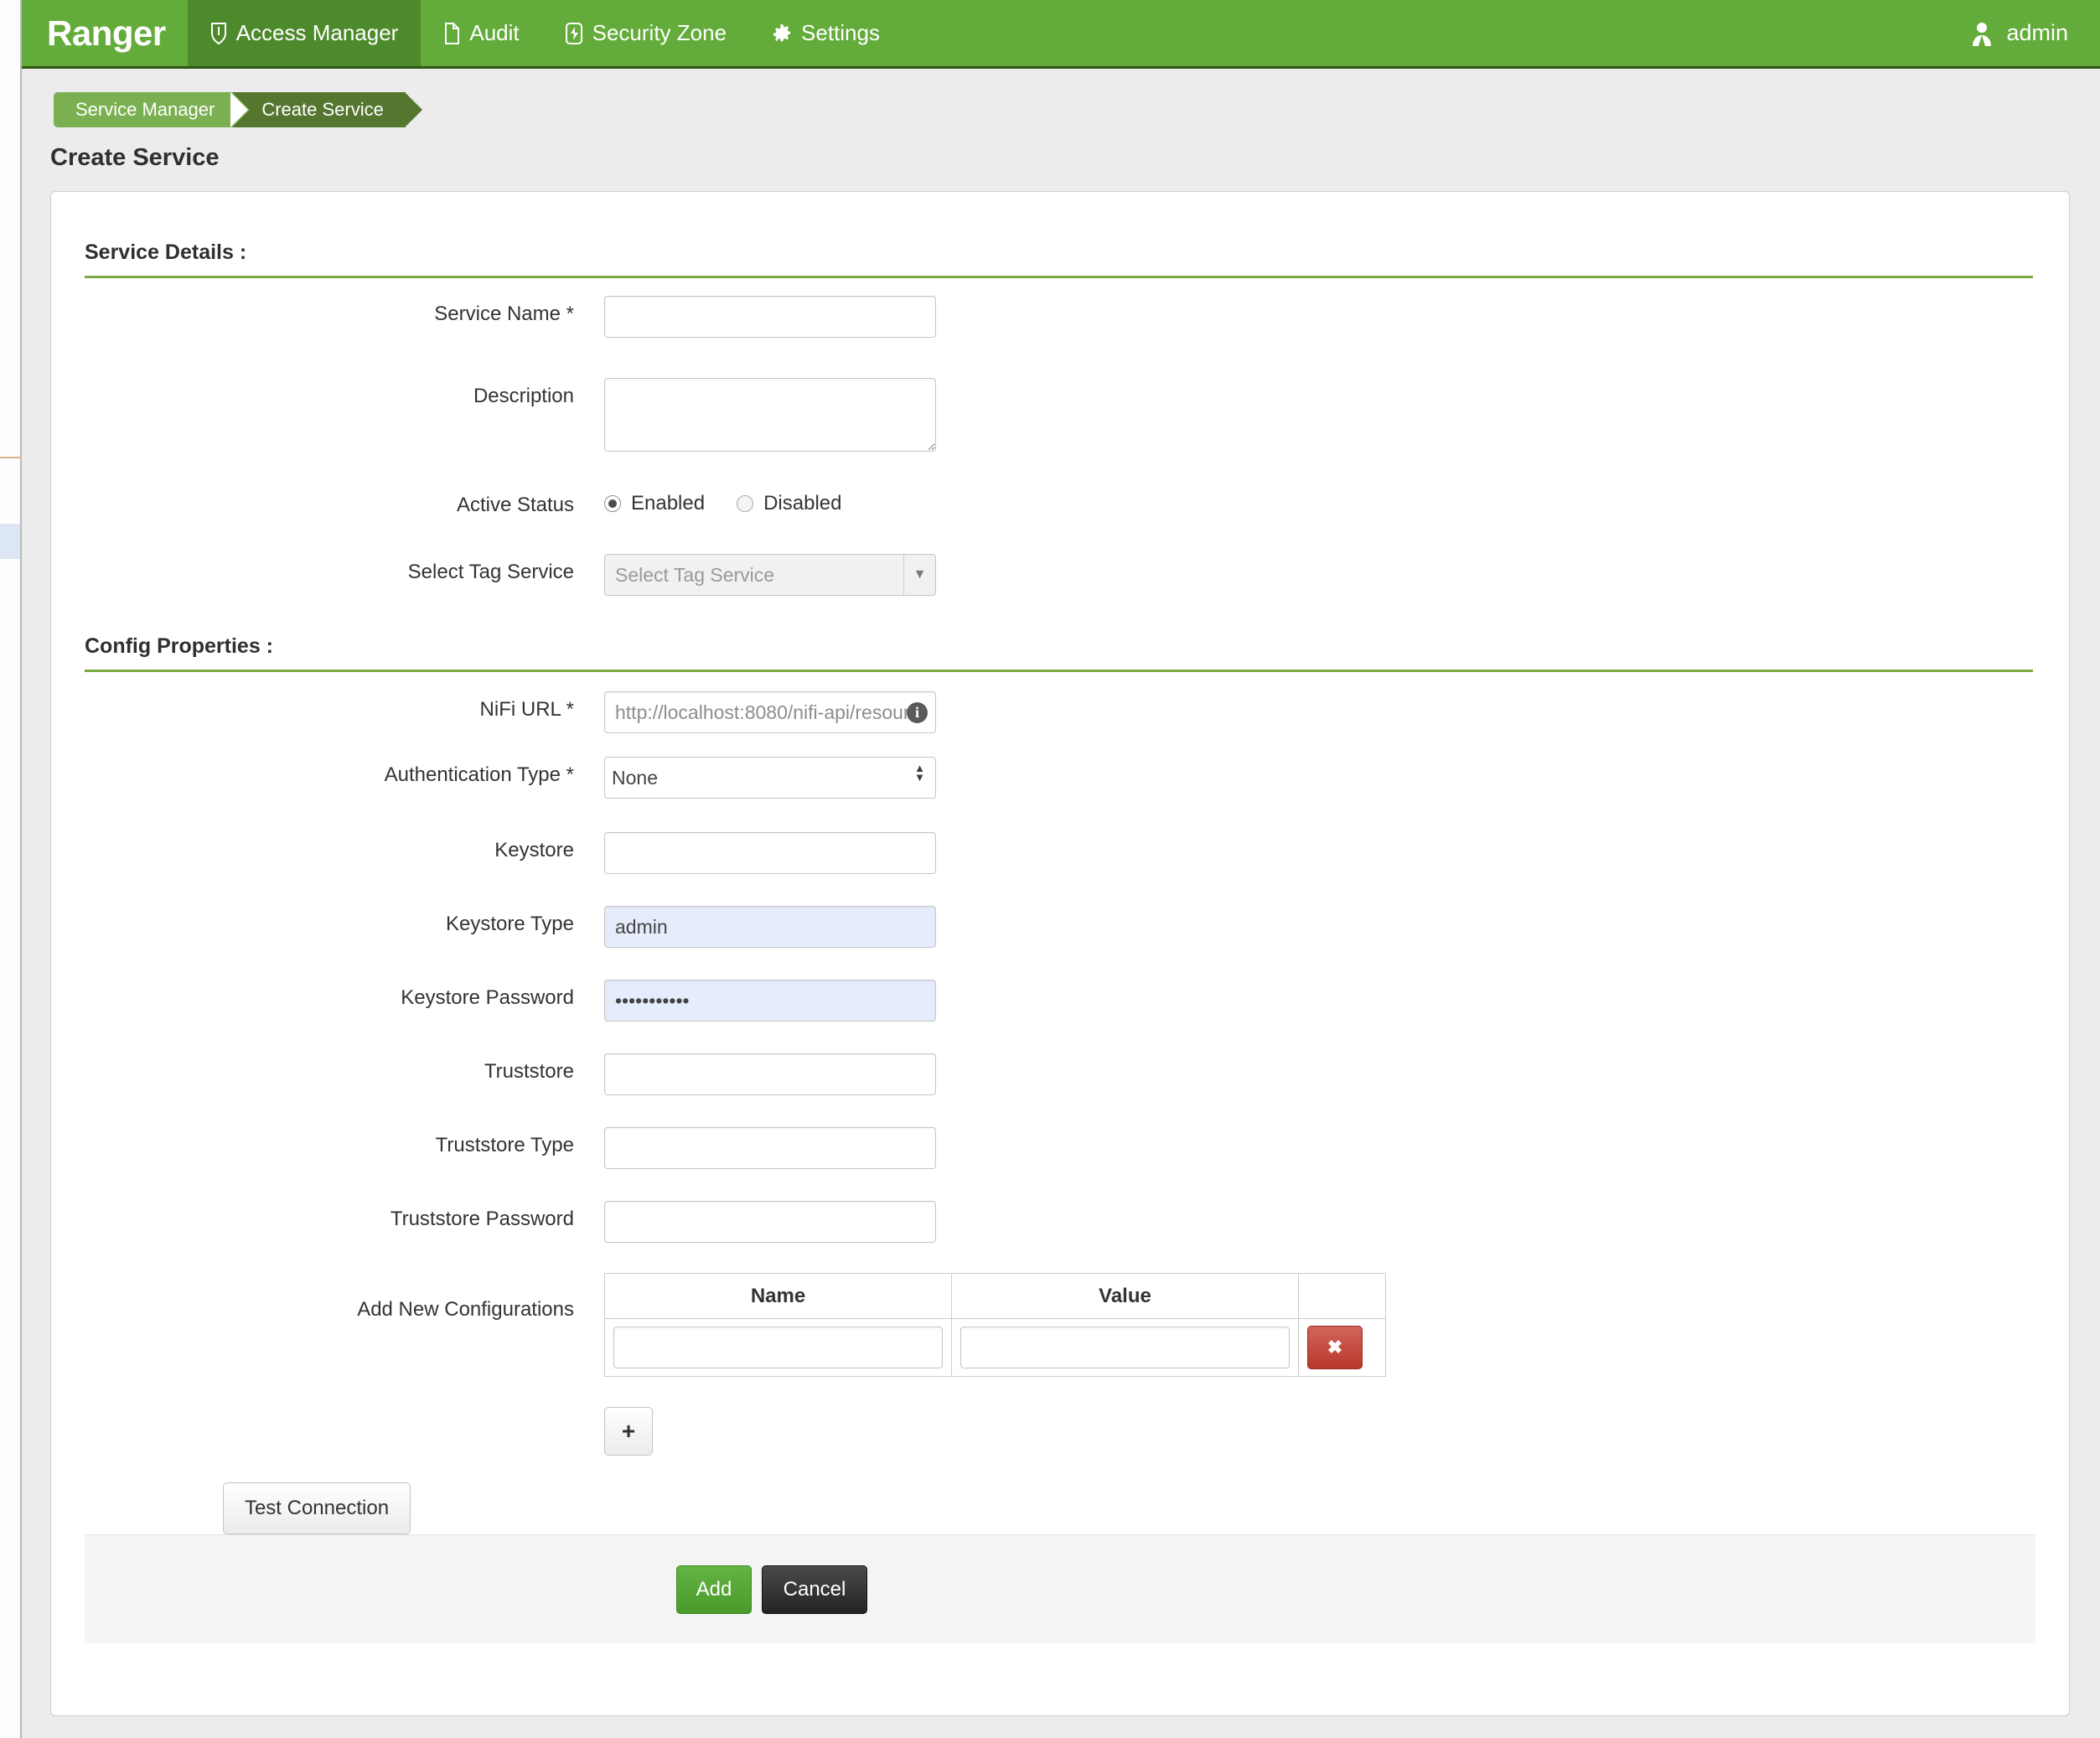 The width and height of the screenshot is (2100, 1738). I want to click on file-icon, so click(451, 33).